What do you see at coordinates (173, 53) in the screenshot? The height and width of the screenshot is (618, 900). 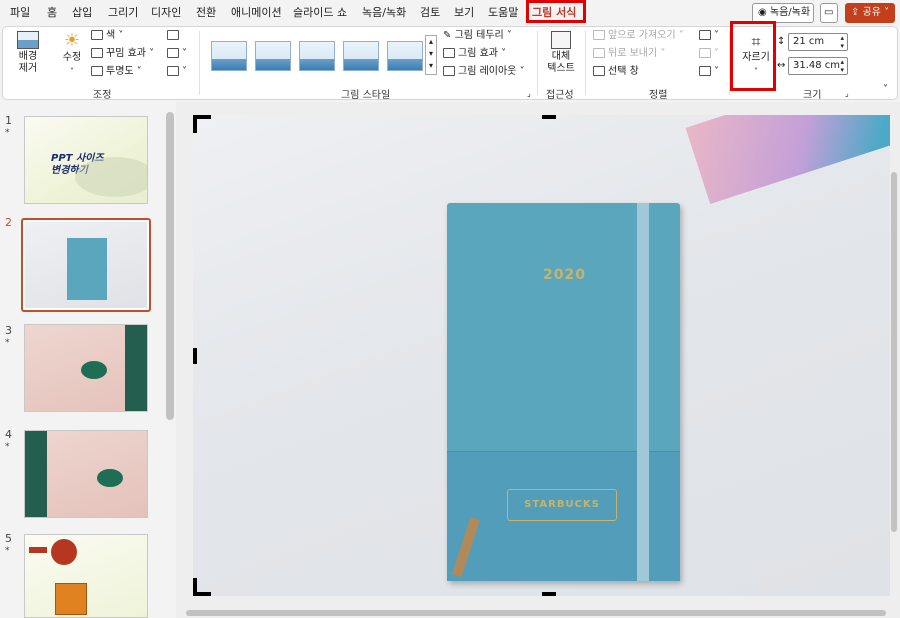 I see `change-picture-icon` at bounding box center [173, 53].